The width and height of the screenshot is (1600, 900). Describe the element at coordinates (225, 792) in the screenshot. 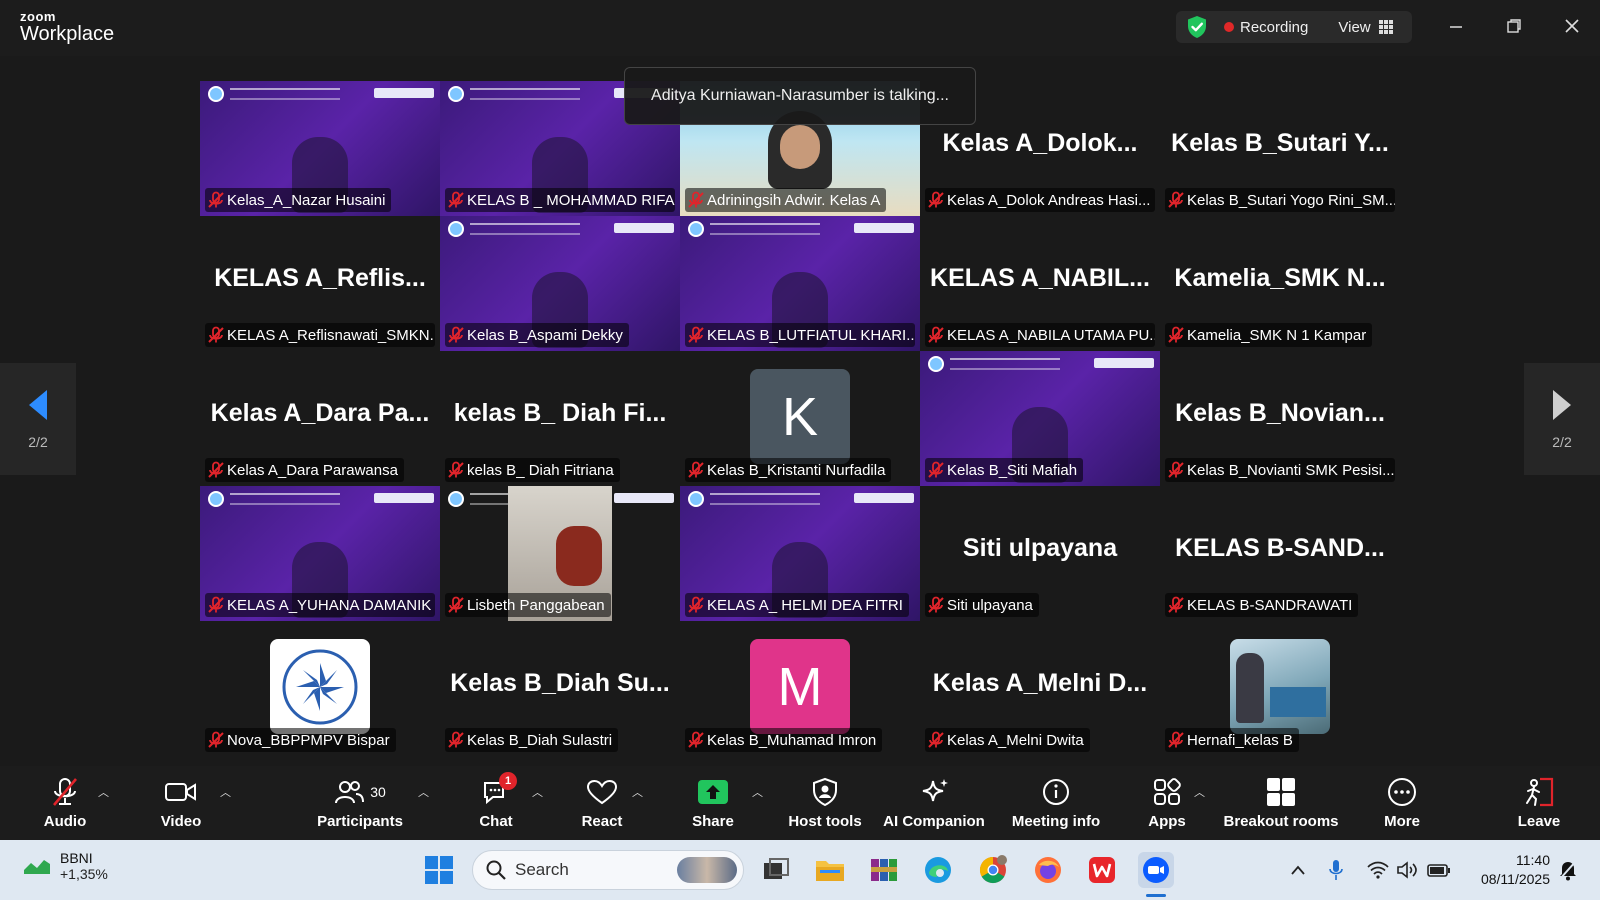

I see `video-options-caret-icon: ︿` at that location.